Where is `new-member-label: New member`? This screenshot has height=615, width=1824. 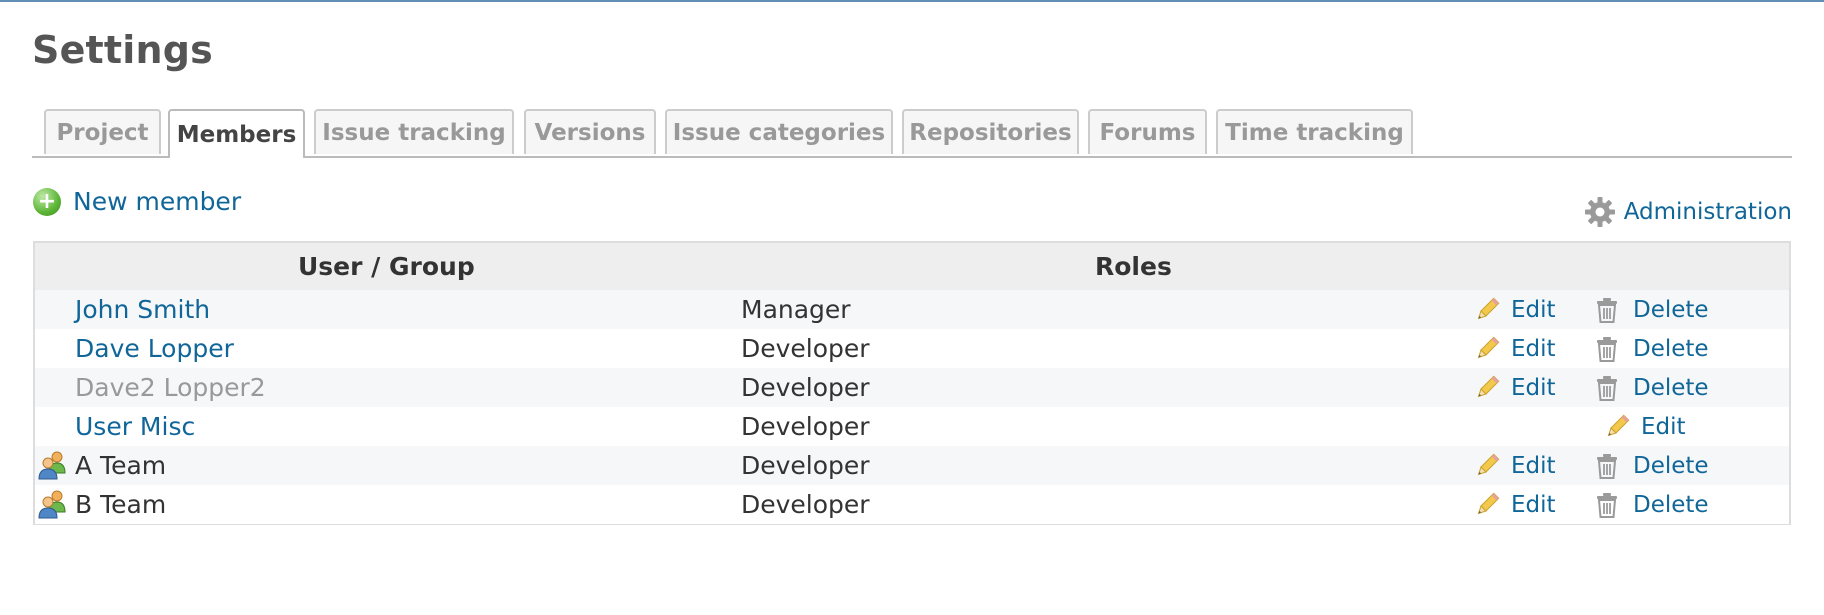 new-member-label: New member is located at coordinates (157, 201).